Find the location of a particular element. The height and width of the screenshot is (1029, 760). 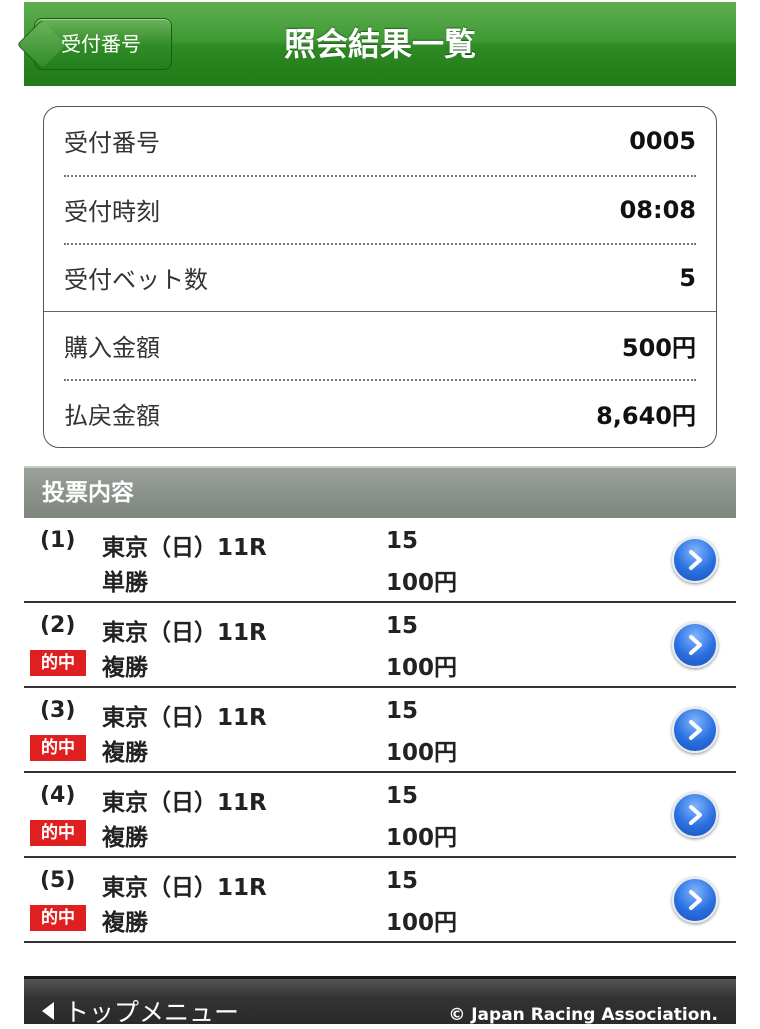

section-header-bets: 投票内容 is located at coordinates (380, 492).